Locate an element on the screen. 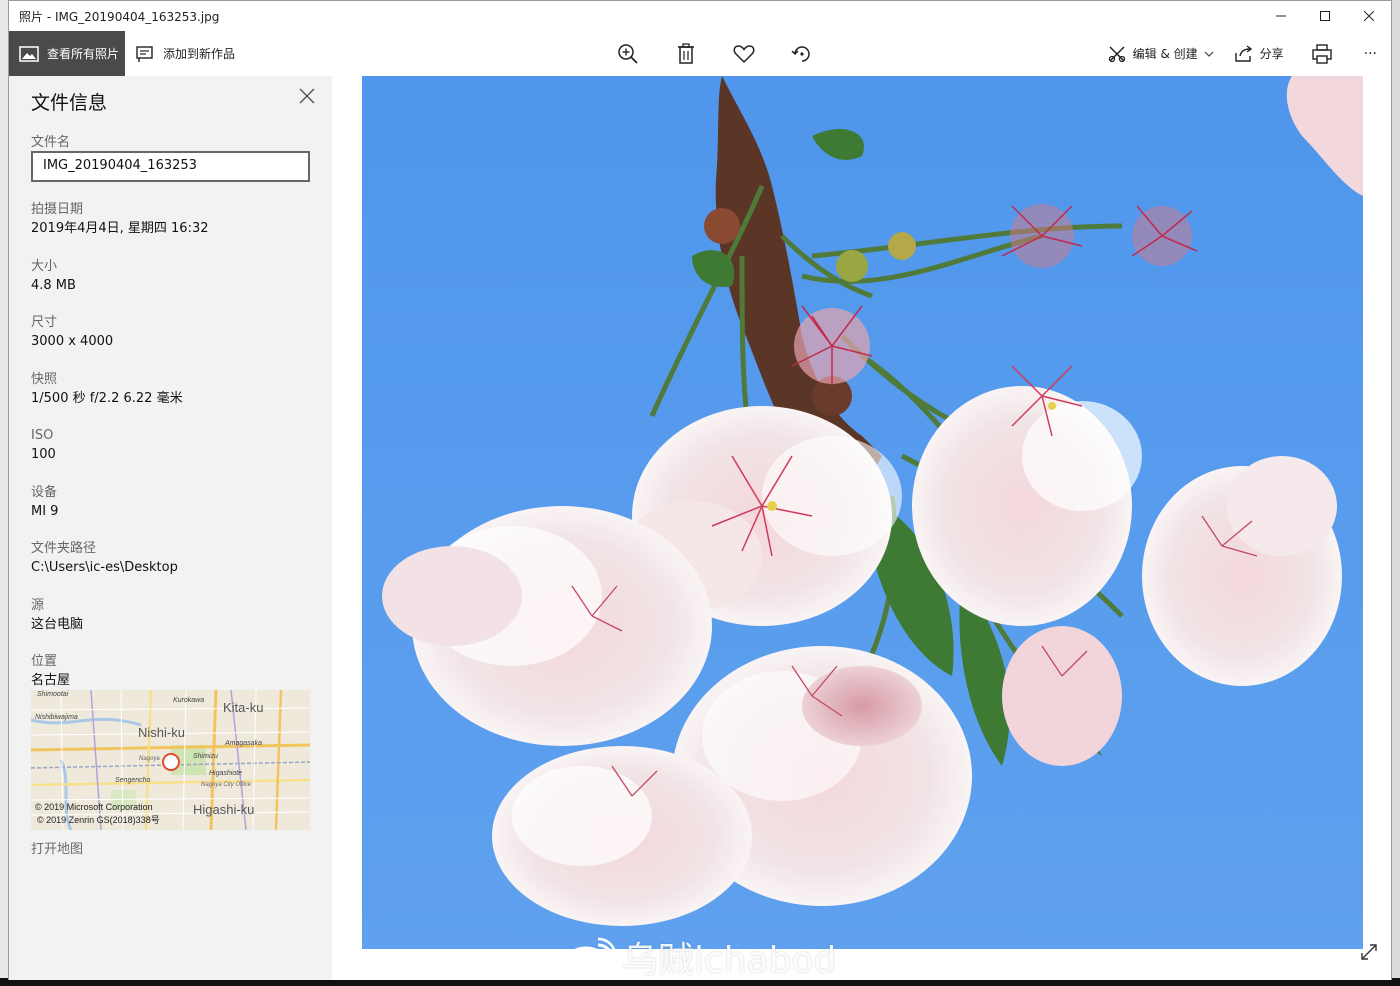 The width and height of the screenshot is (1400, 986). delete-button is located at coordinates (686, 53).